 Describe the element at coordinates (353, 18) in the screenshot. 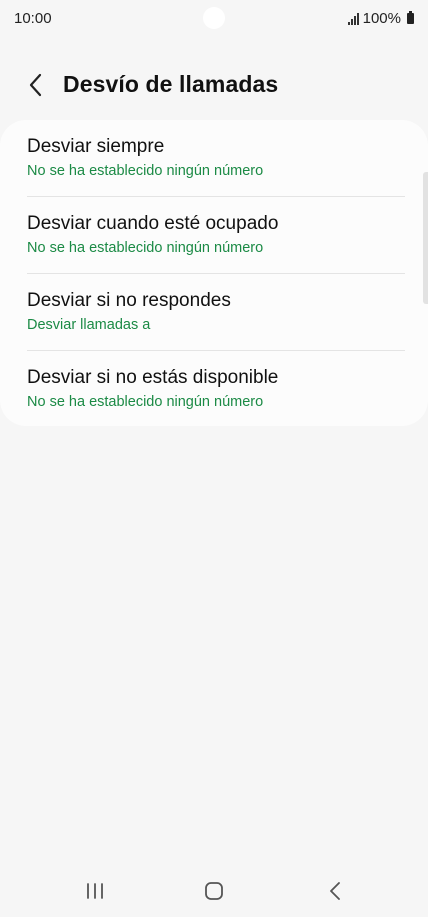

I see `signal-icon` at that location.